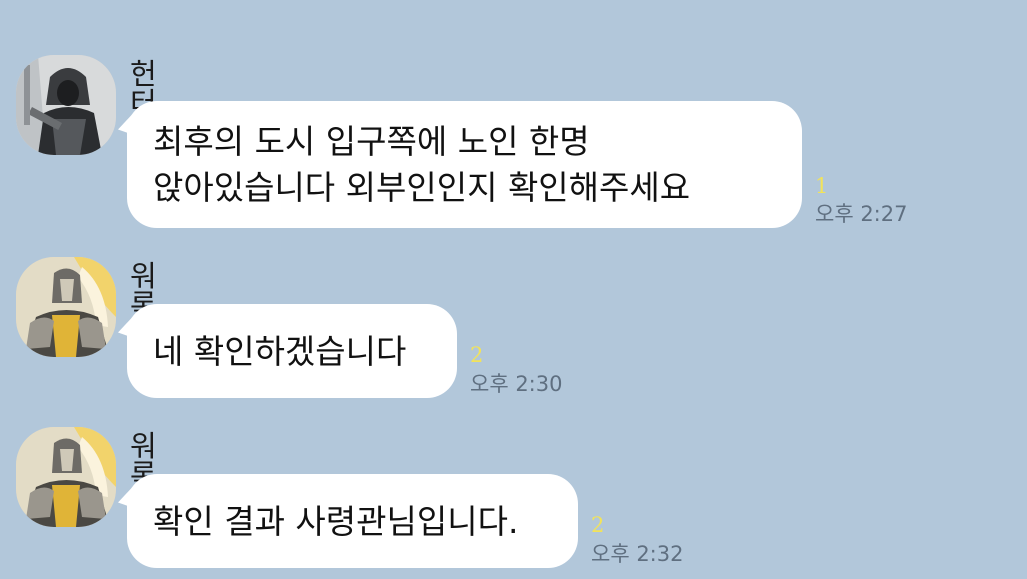 Image resolution: width=1027 pixels, height=579 pixels. I want to click on message-bubble: 네 확인하겠습니다, so click(287, 351).